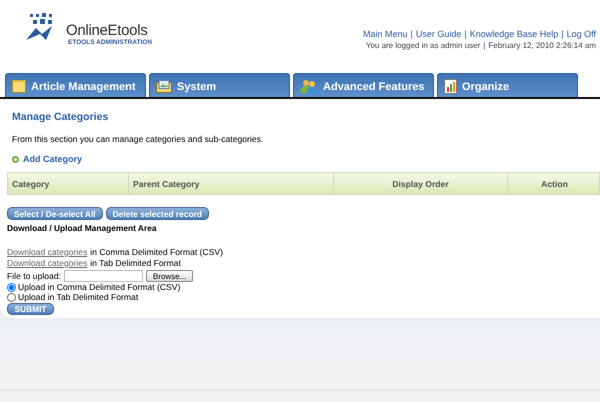 This screenshot has width=600, height=402. What do you see at coordinates (75, 85) in the screenshot?
I see `nav-tab: Article Management` at bounding box center [75, 85].